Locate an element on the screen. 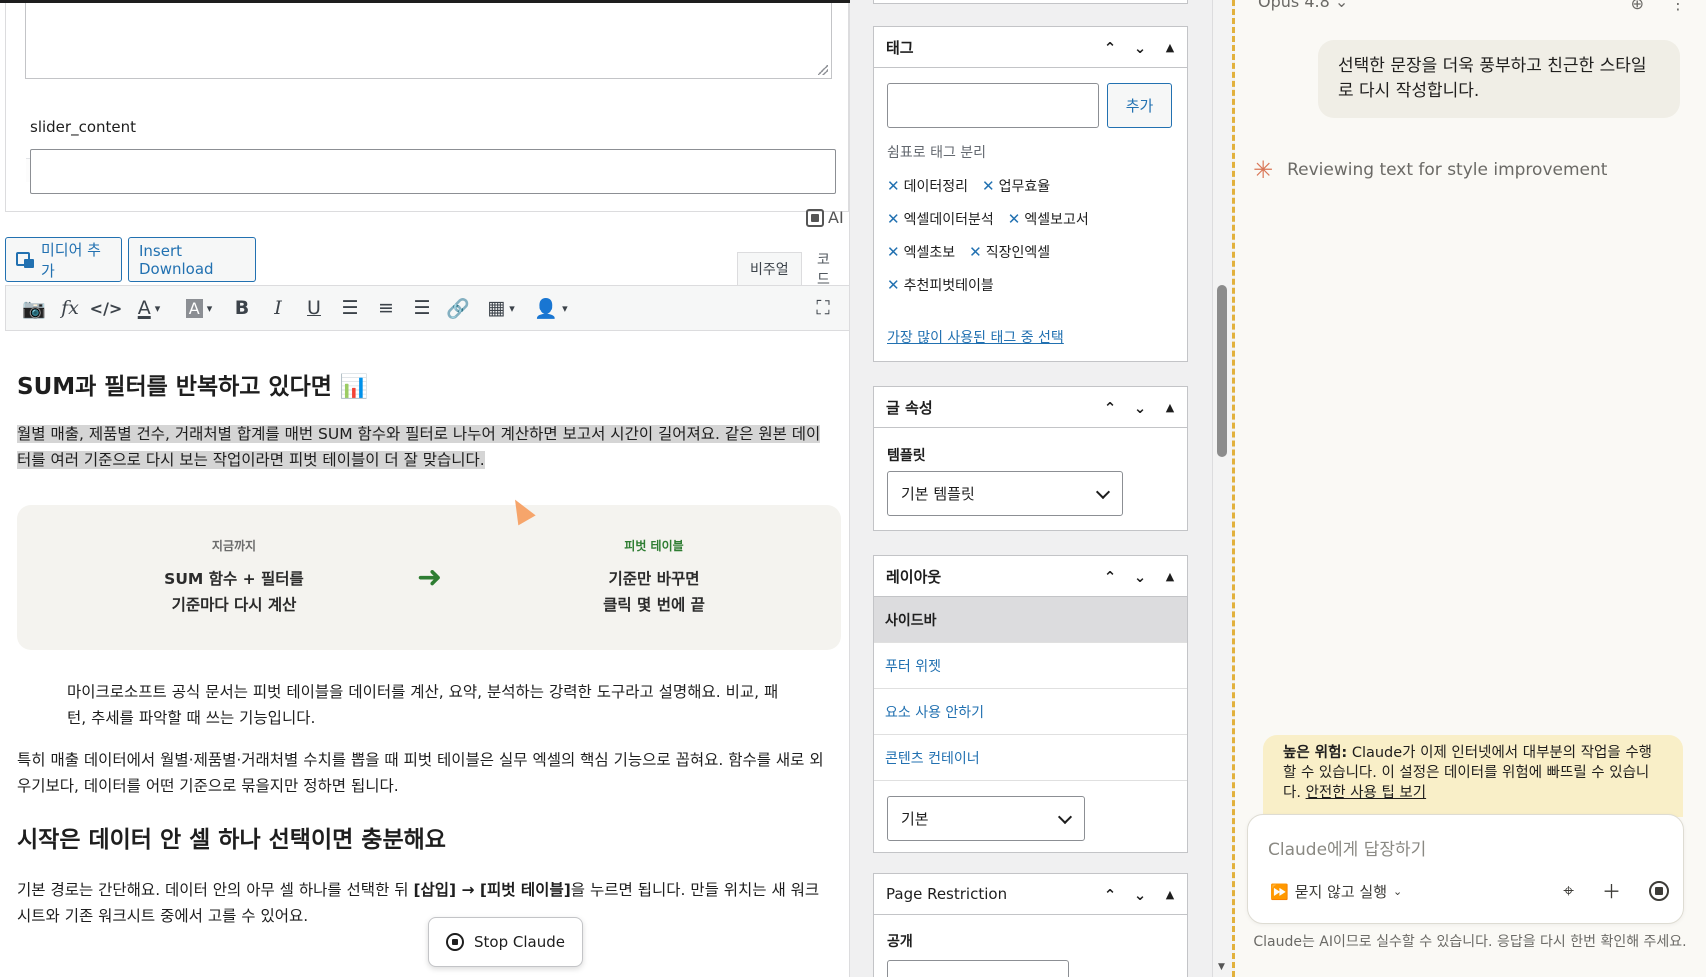 The image size is (1706, 977). tag-input is located at coordinates (993, 105).